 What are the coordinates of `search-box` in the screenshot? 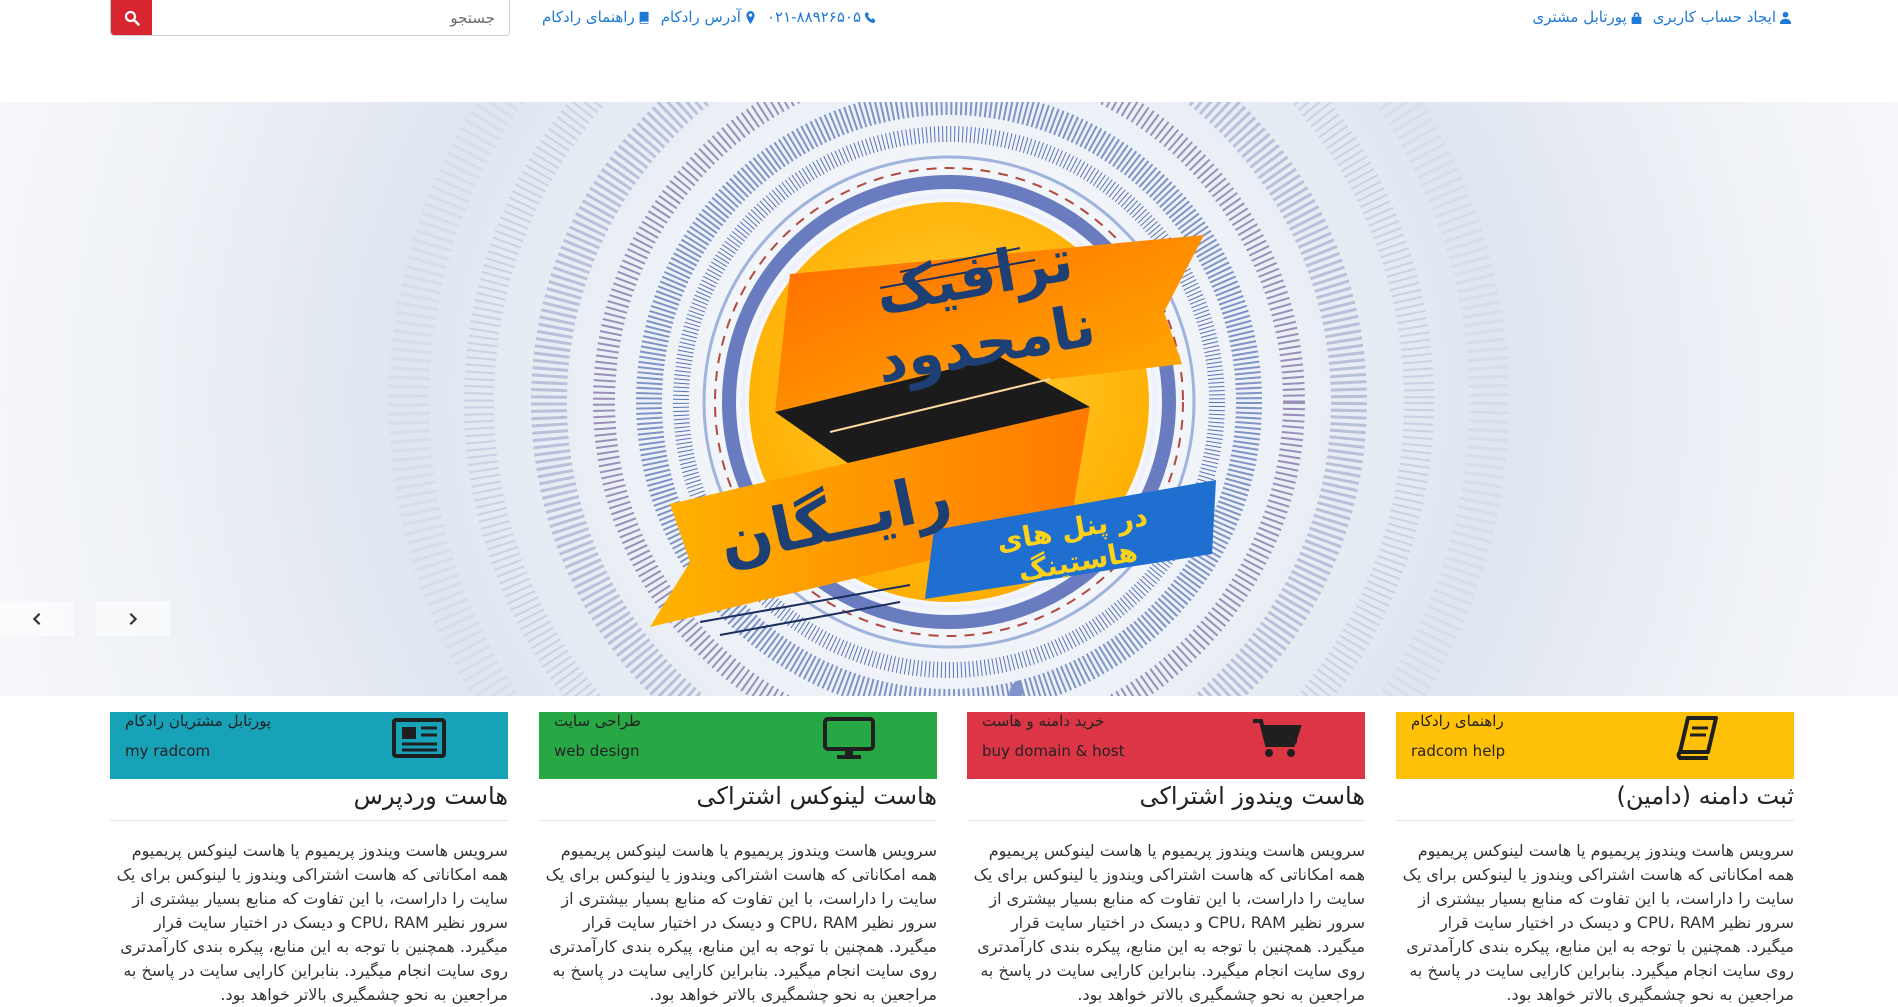 It's located at (310, 18).